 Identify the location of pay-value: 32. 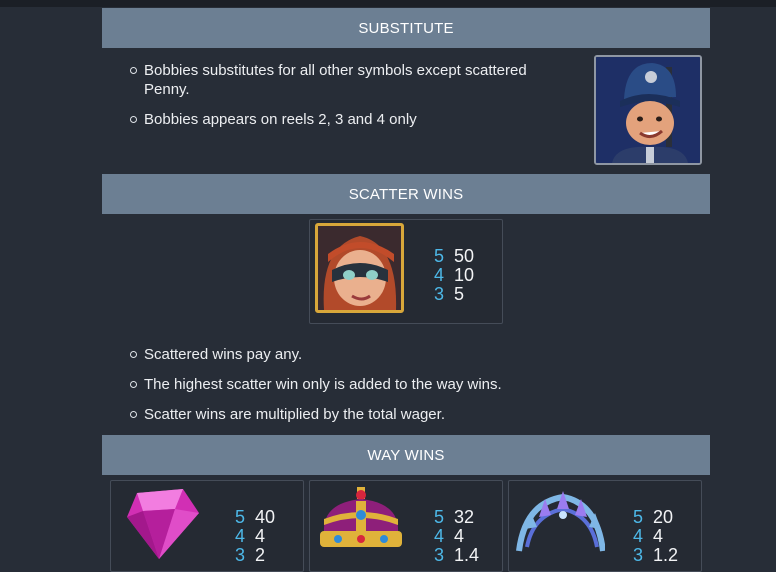
(464, 517).